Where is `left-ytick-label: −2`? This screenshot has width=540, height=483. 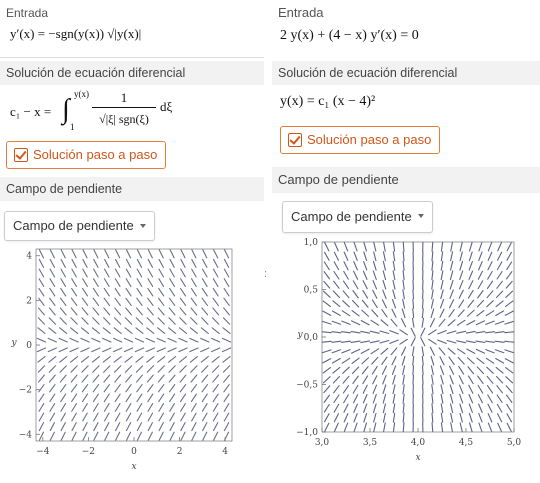 left-ytick-label: −2 is located at coordinates (25, 391).